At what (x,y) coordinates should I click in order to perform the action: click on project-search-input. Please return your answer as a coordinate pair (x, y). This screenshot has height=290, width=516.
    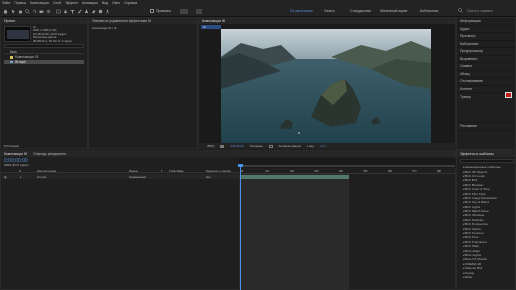
    Looking at the image, I should click on (44, 46).